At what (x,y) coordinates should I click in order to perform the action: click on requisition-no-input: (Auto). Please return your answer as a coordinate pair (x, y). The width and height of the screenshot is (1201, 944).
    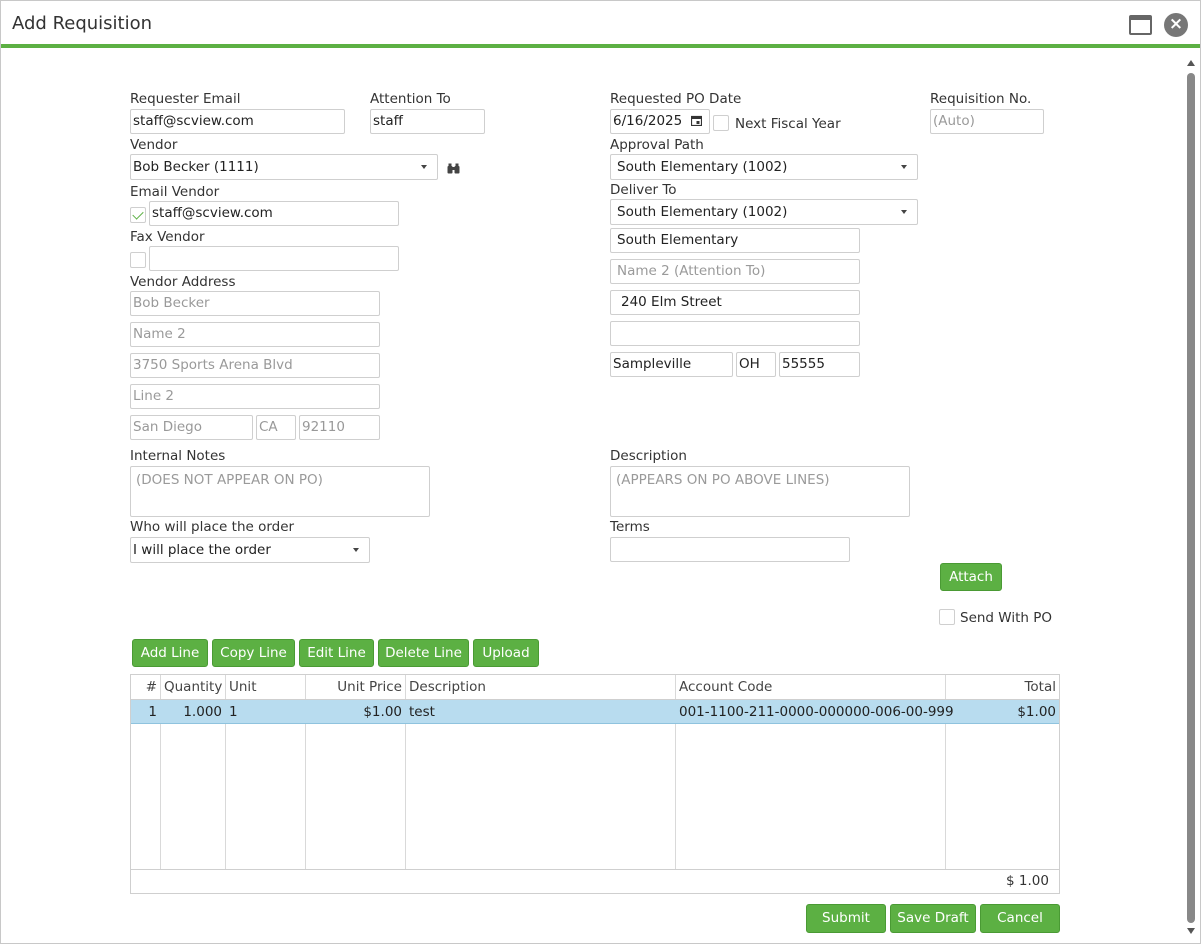
    Looking at the image, I should click on (987, 121).